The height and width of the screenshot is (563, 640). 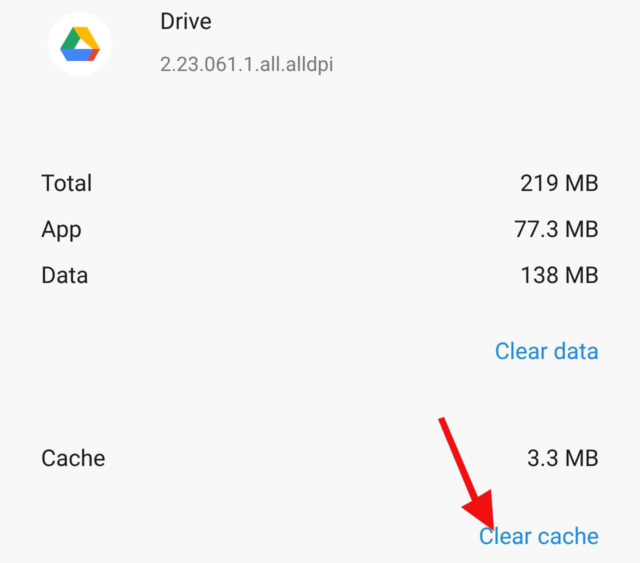 What do you see at coordinates (556, 229) in the screenshot?
I see `storage-value: 77.3 MB` at bounding box center [556, 229].